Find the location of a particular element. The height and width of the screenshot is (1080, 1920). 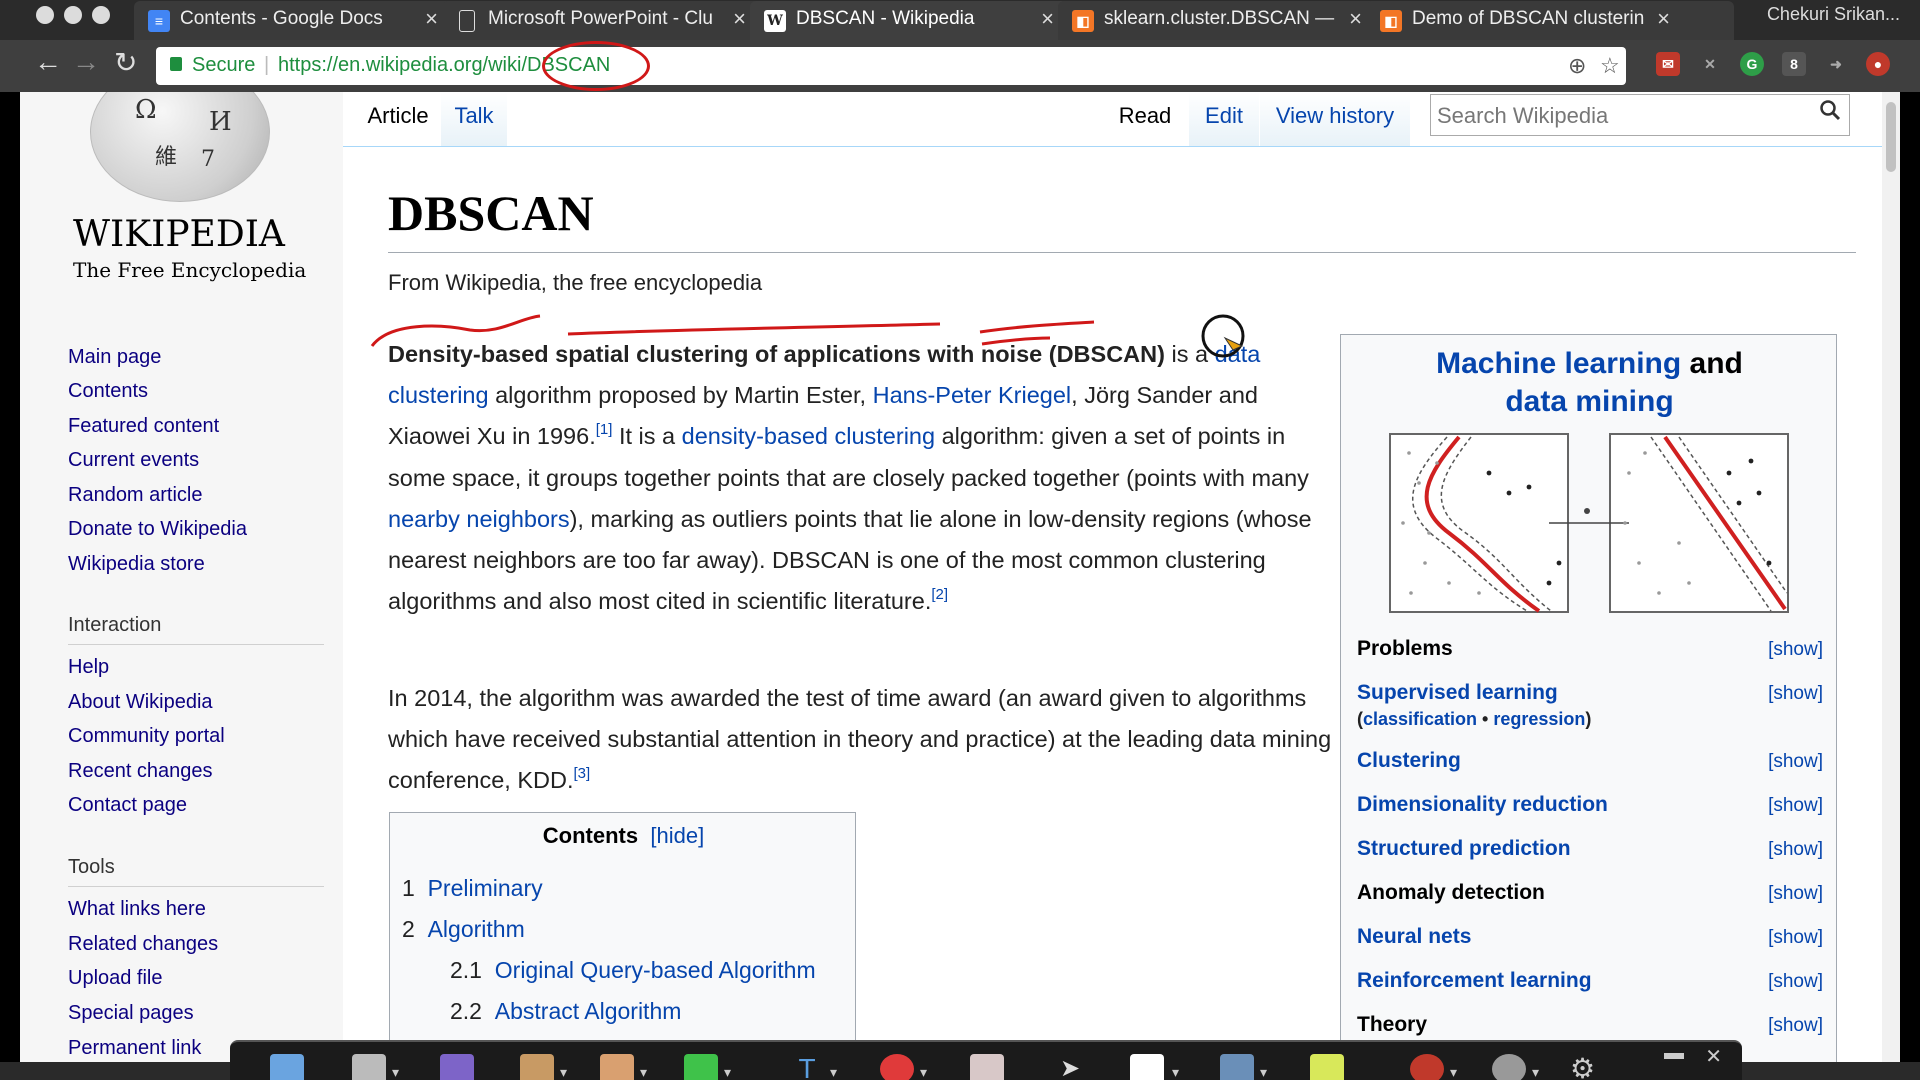

shape-tool-icon is located at coordinates (897, 1067).